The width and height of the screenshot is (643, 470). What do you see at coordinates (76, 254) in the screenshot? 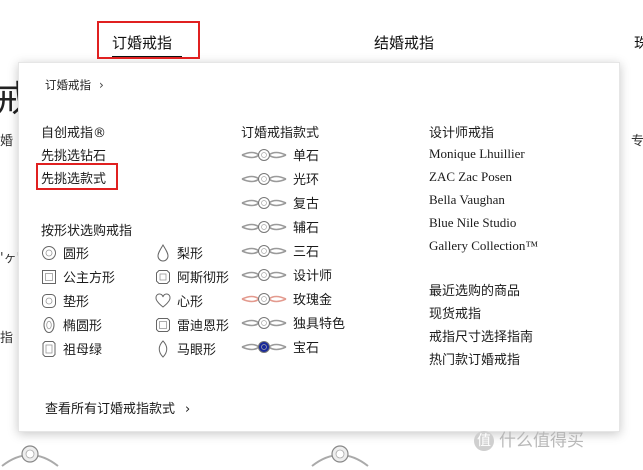
I see `shape-label: 圆形` at bounding box center [76, 254].